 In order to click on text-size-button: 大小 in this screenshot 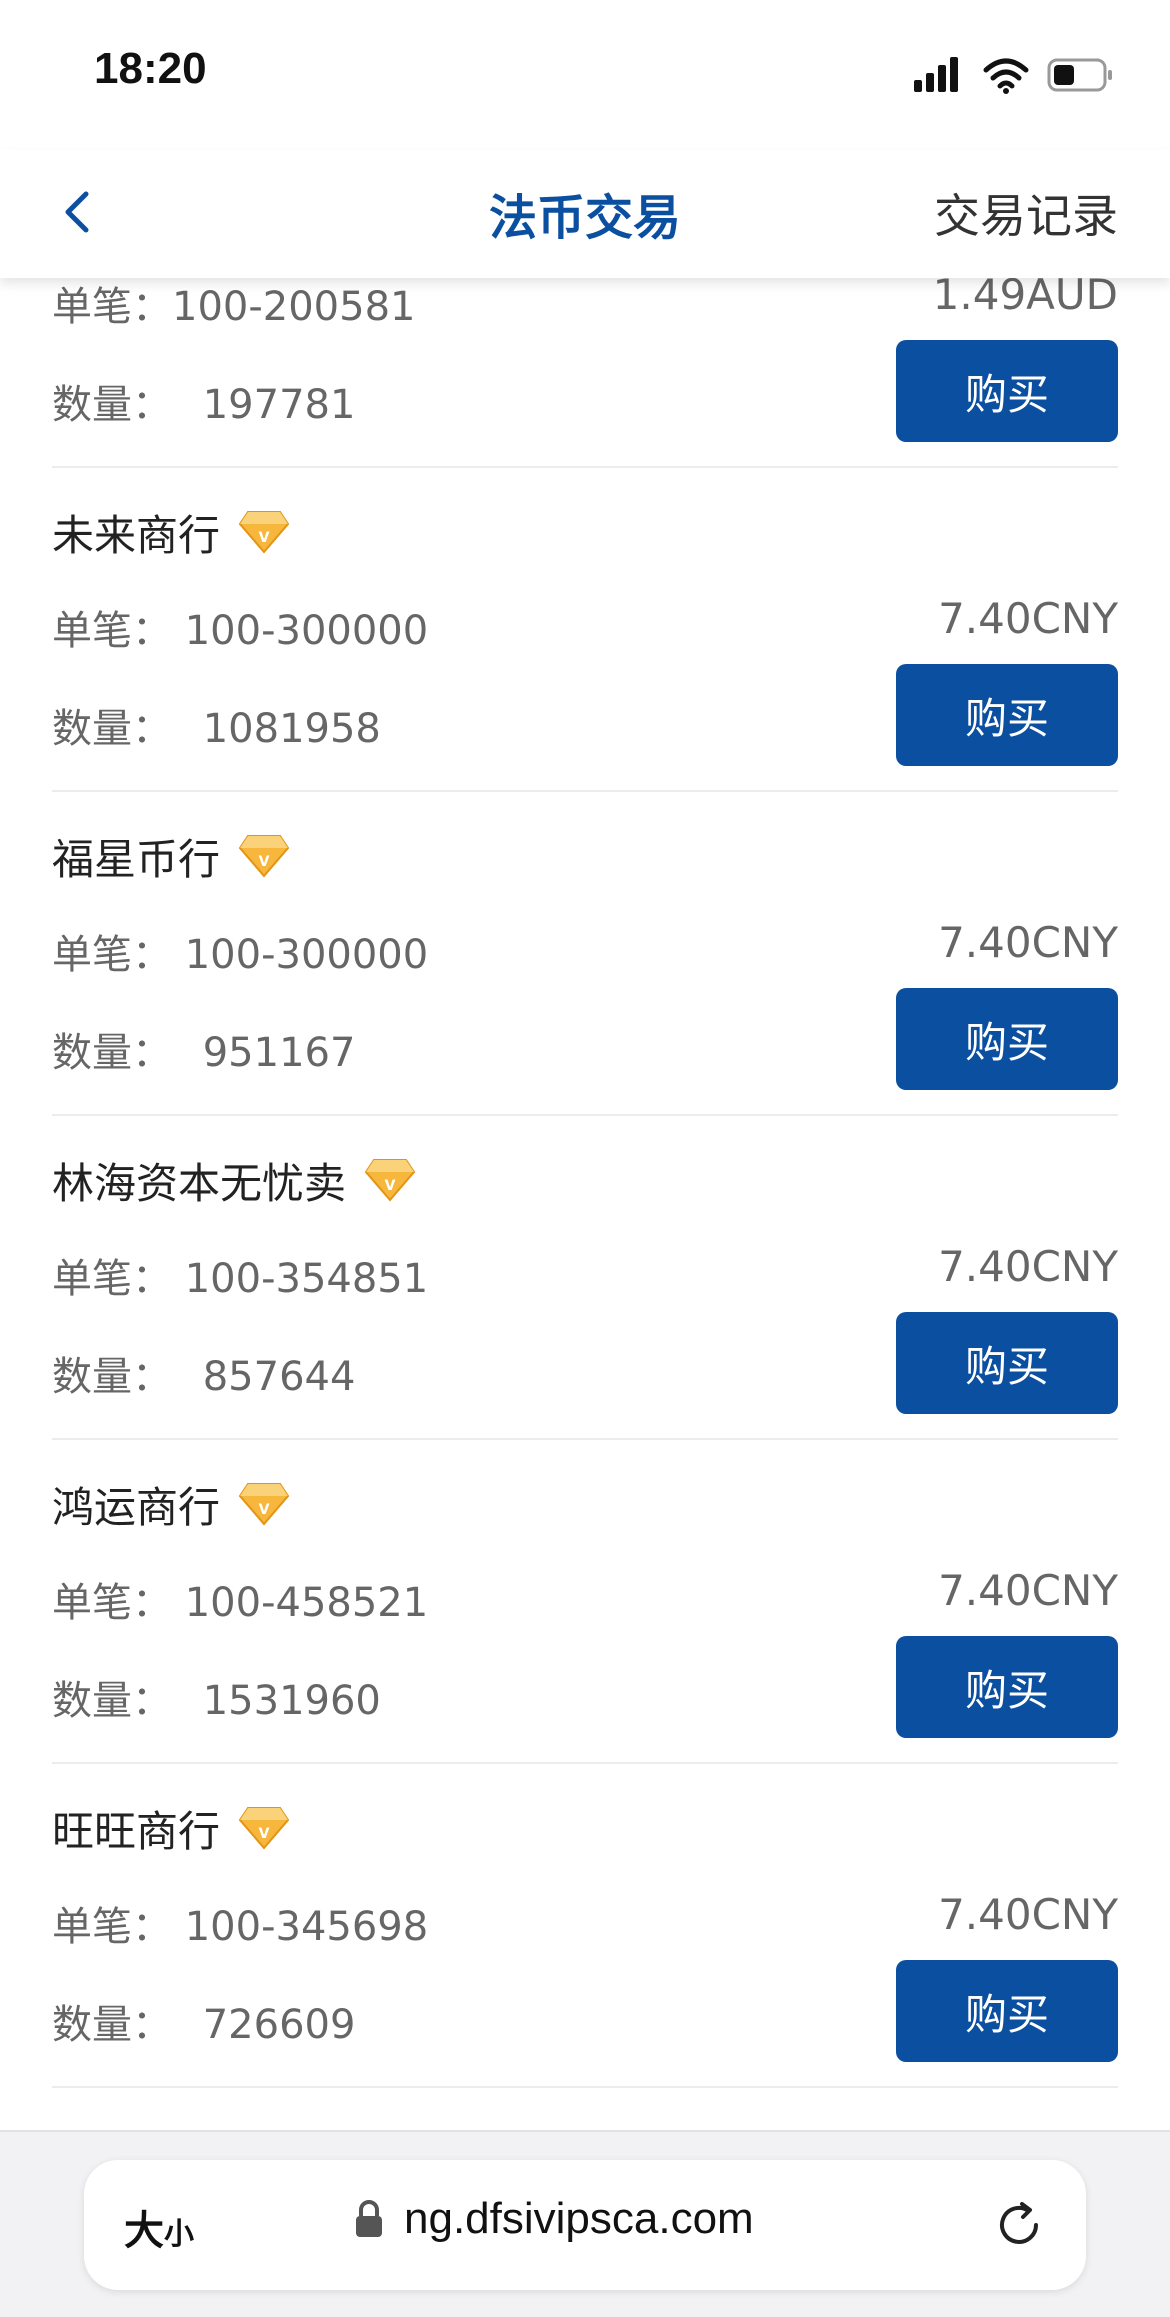, I will do `click(159, 2227)`.